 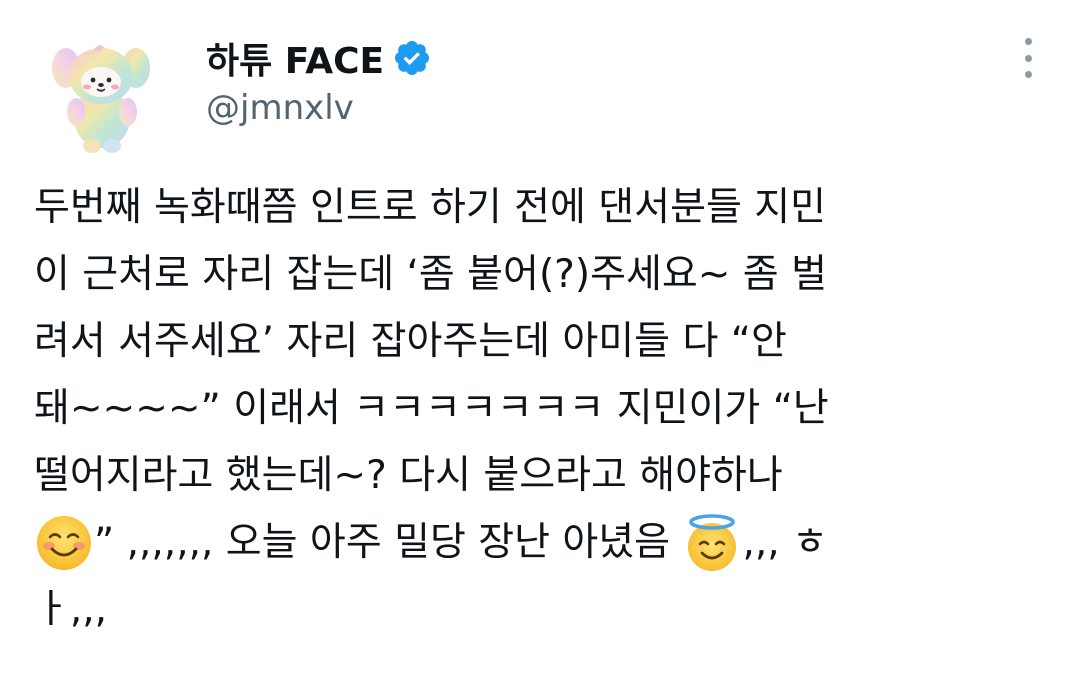 What do you see at coordinates (785, 542) in the screenshot?
I see `tweet-segment: ,,, ㅎ` at bounding box center [785, 542].